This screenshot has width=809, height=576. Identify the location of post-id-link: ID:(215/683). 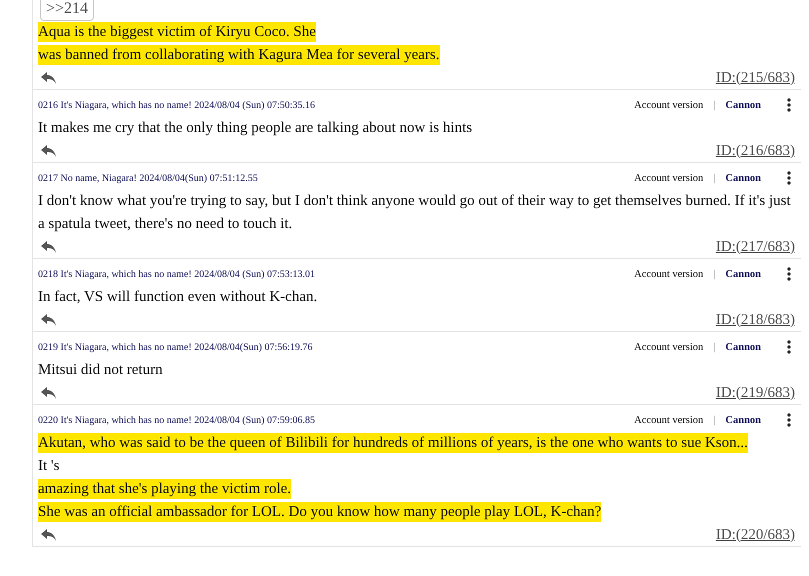
(755, 78).